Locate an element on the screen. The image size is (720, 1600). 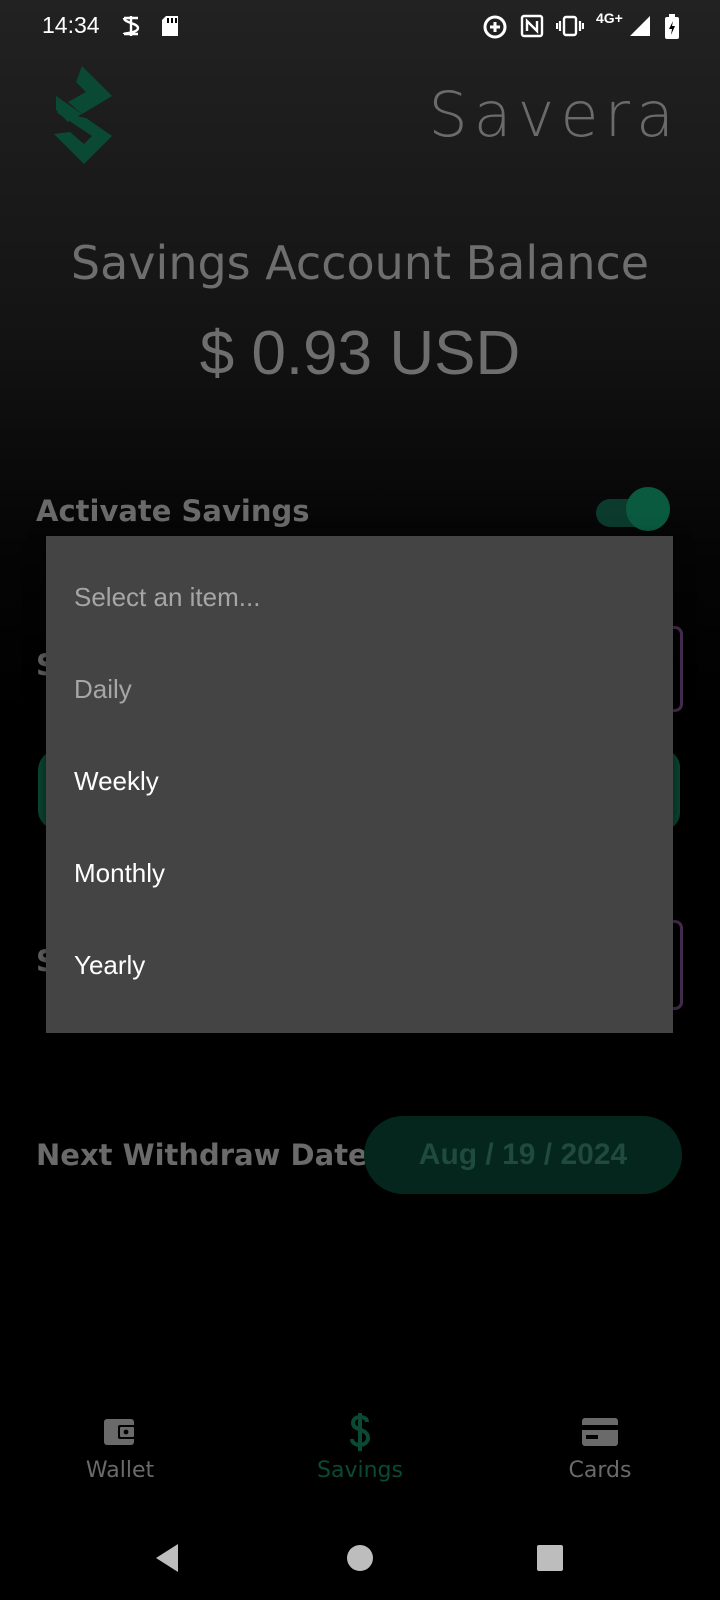
nav-savings-label: Savings is located at coordinates (360, 1470).